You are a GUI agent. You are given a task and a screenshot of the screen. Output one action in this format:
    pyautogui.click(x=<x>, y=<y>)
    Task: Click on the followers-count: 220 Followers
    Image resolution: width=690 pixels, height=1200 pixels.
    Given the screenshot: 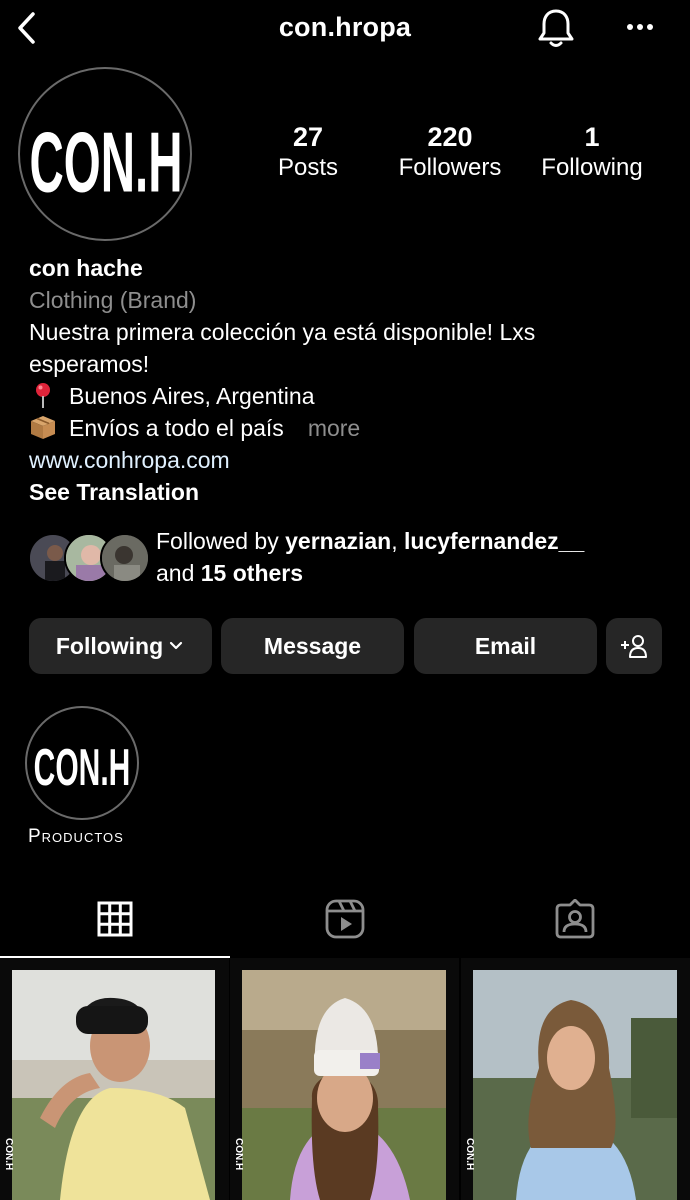 What is the action you would take?
    pyautogui.click(x=450, y=153)
    